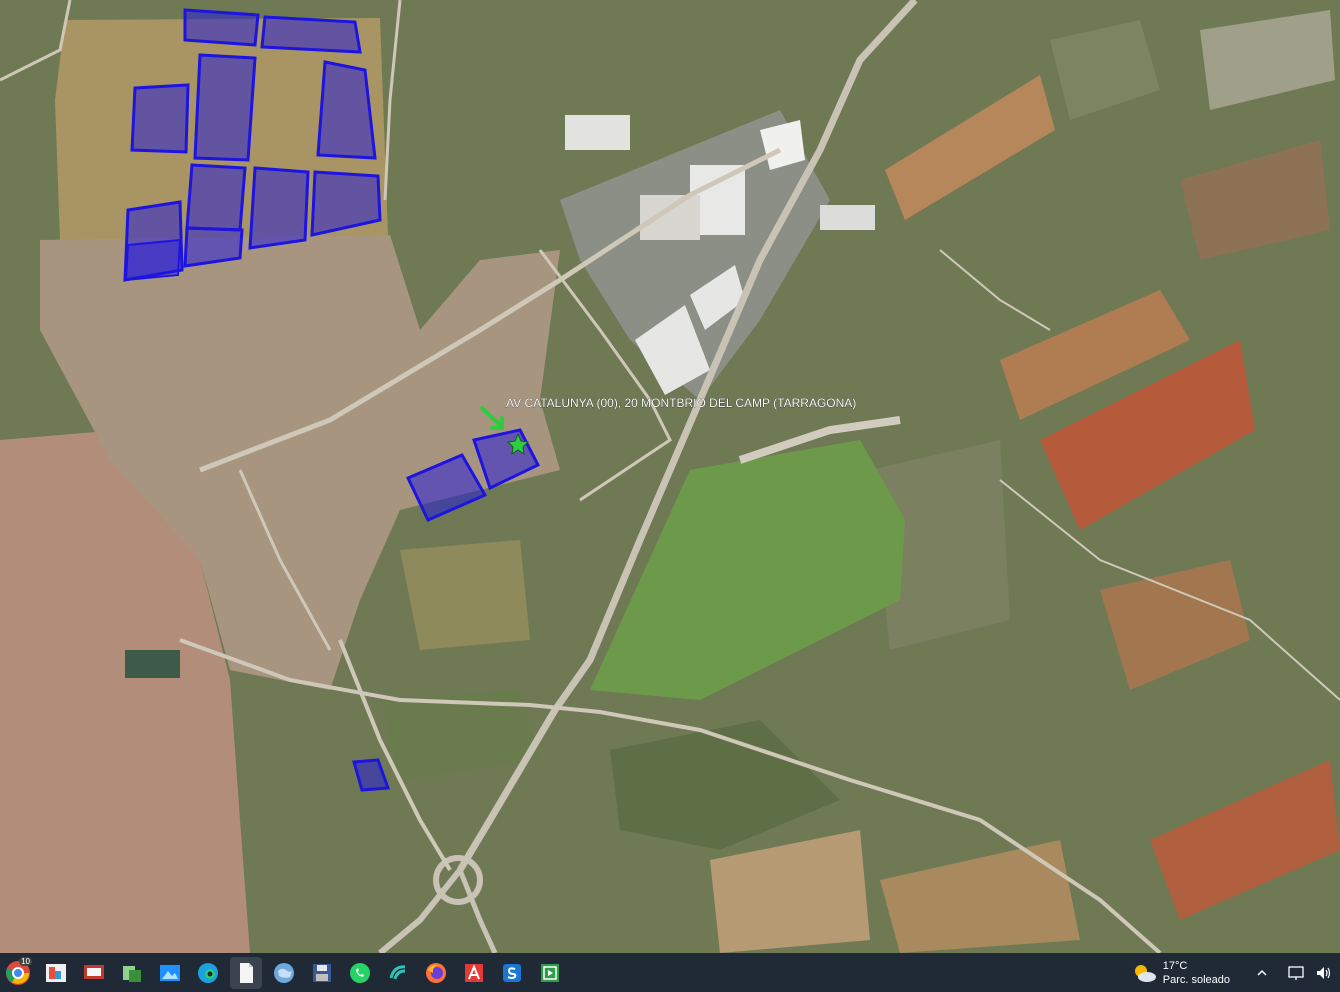  I want to click on system-tray: 17°C Parc. soleado, so click(1235, 972).